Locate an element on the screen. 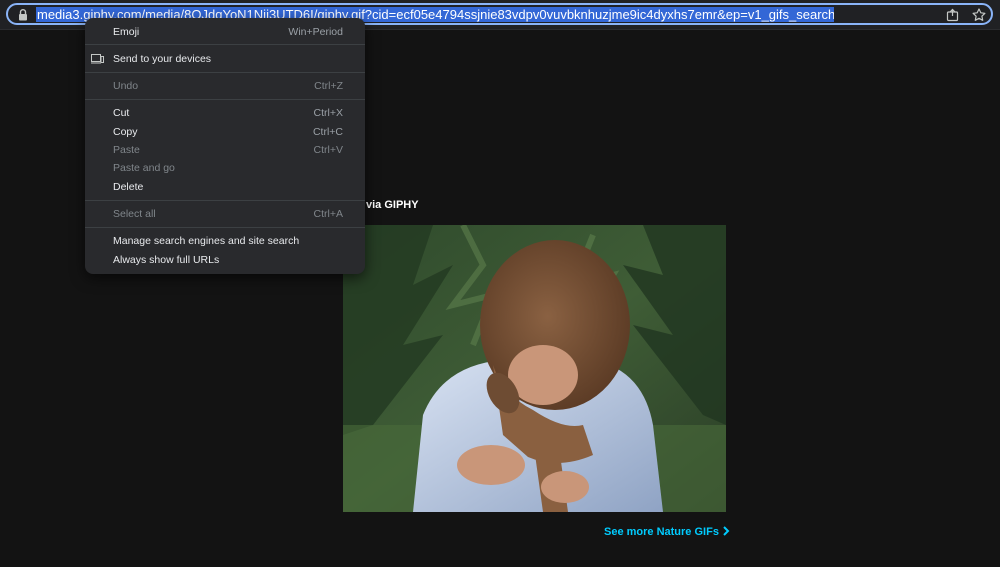 This screenshot has height=567, width=1000. see-more-link: See more Nature GIFs is located at coordinates (667, 532).